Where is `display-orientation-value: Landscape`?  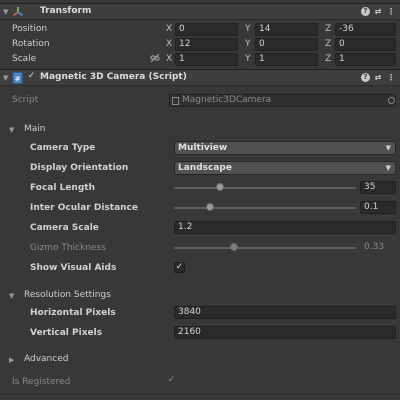 display-orientation-value: Landscape is located at coordinates (205, 168).